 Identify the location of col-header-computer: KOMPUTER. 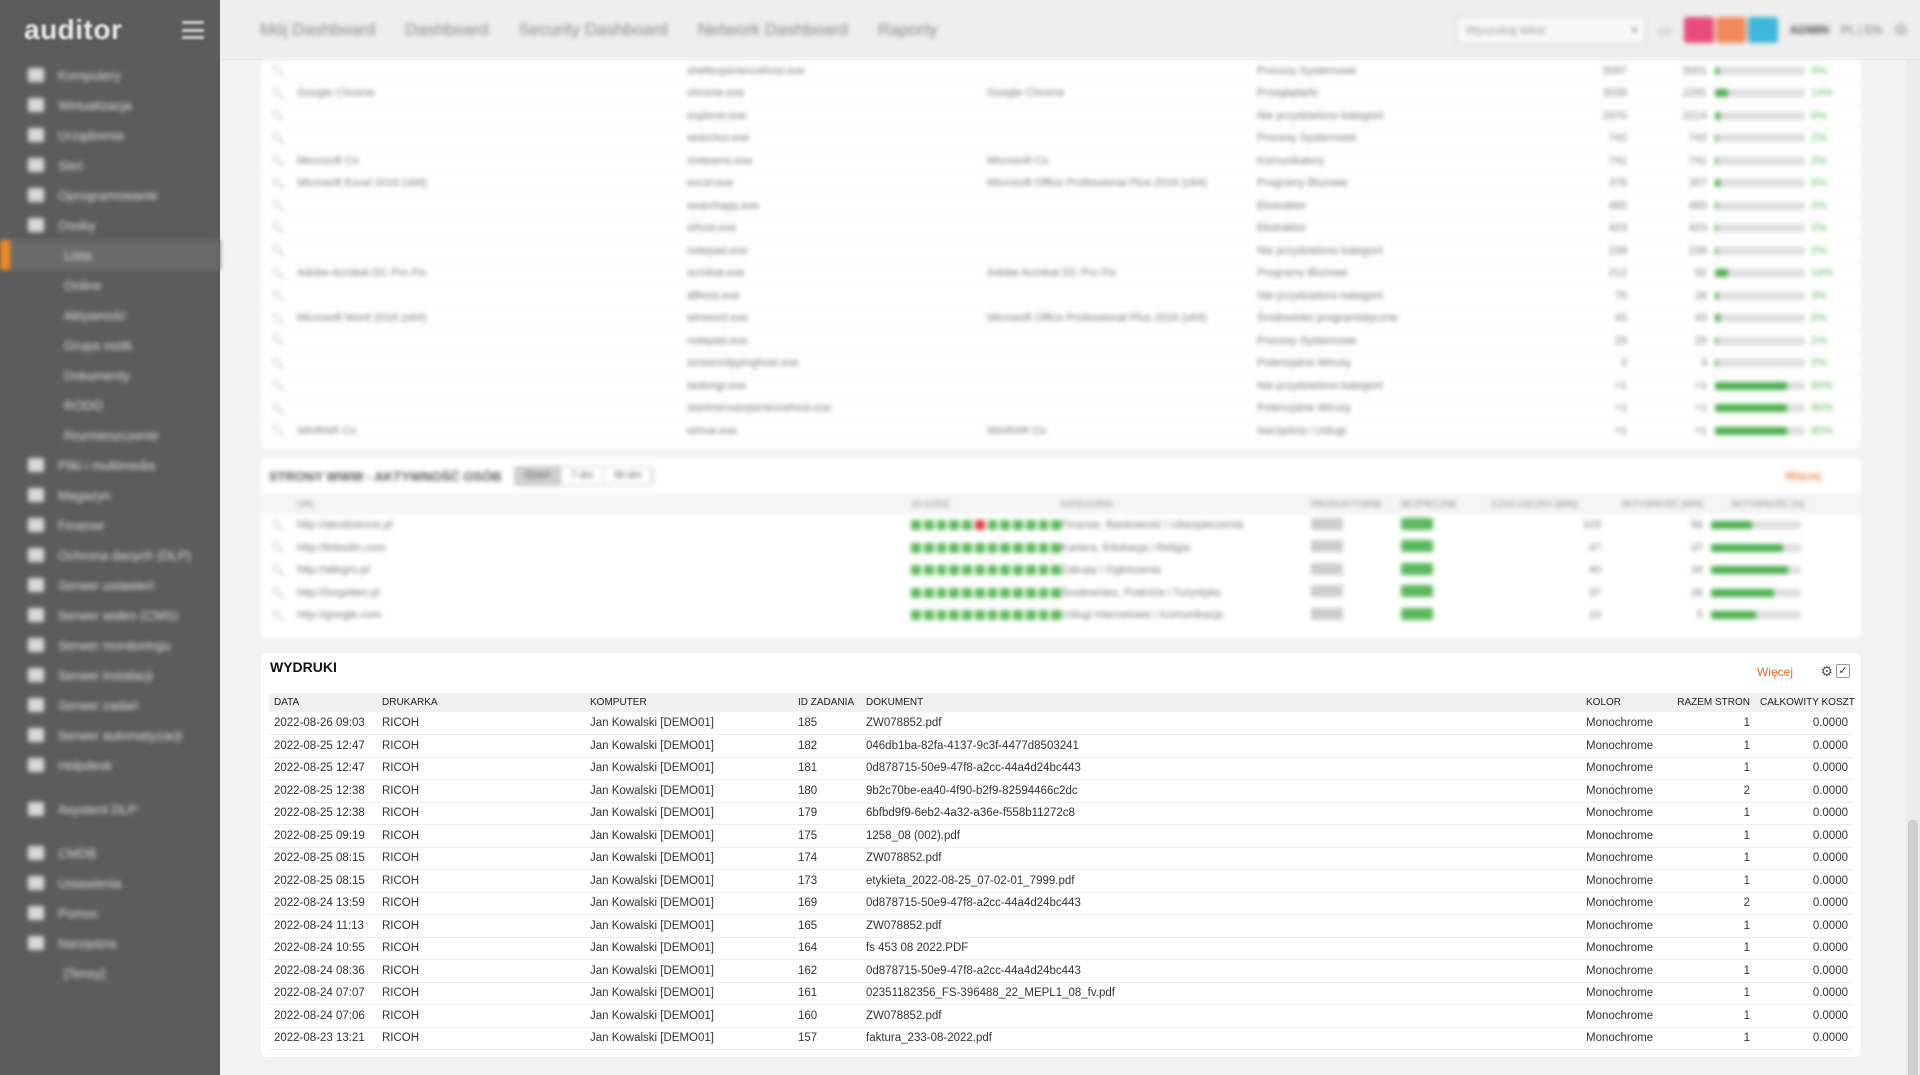
(689, 702).